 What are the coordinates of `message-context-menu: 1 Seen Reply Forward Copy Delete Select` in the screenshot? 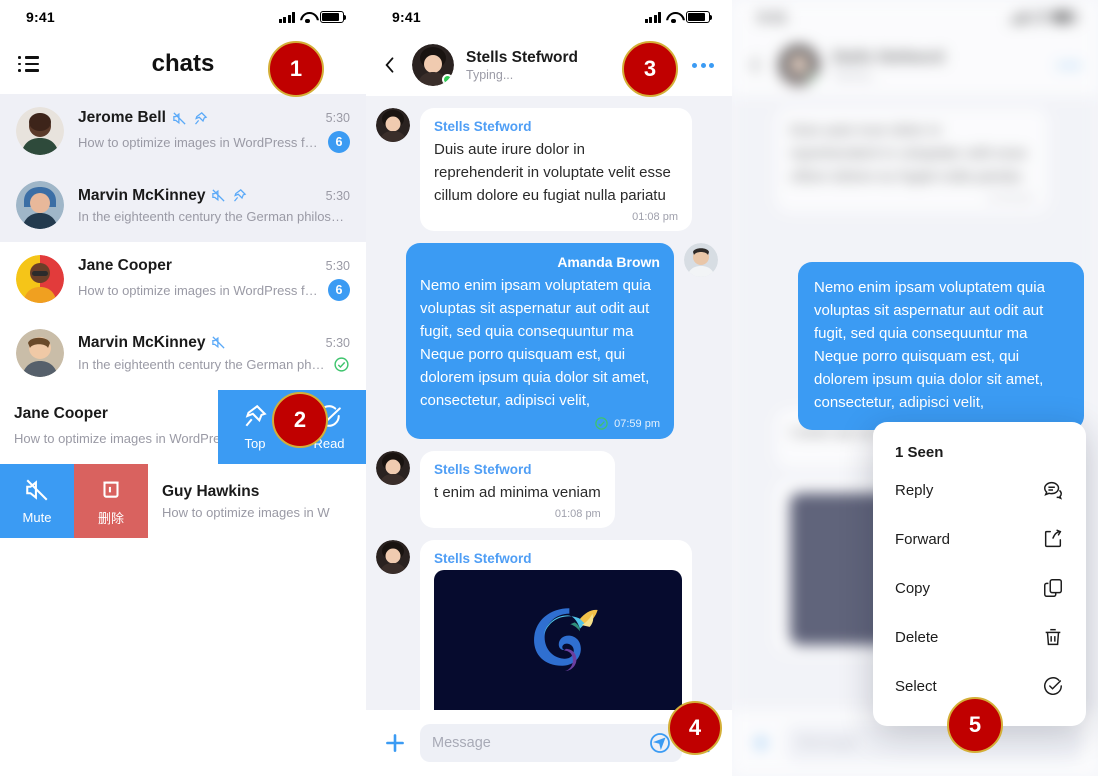 It's located at (979, 574).